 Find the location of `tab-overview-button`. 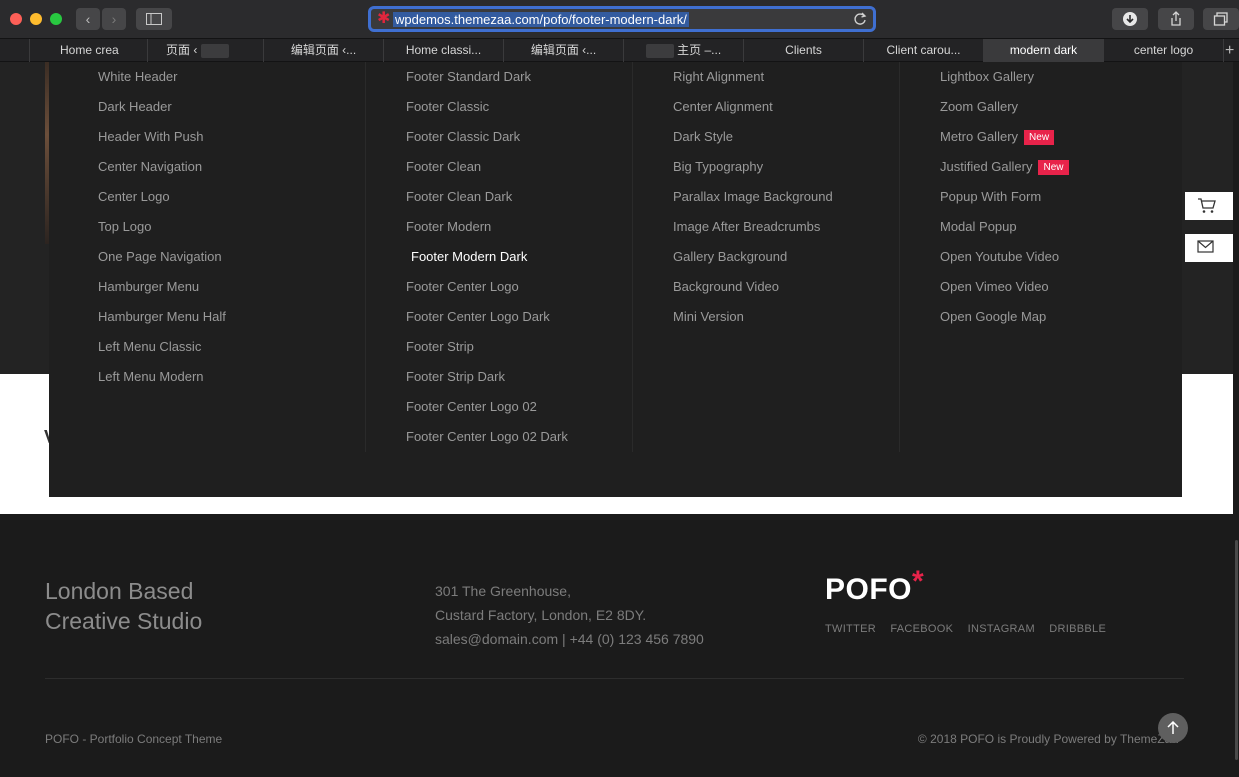

tab-overview-button is located at coordinates (1221, 19).